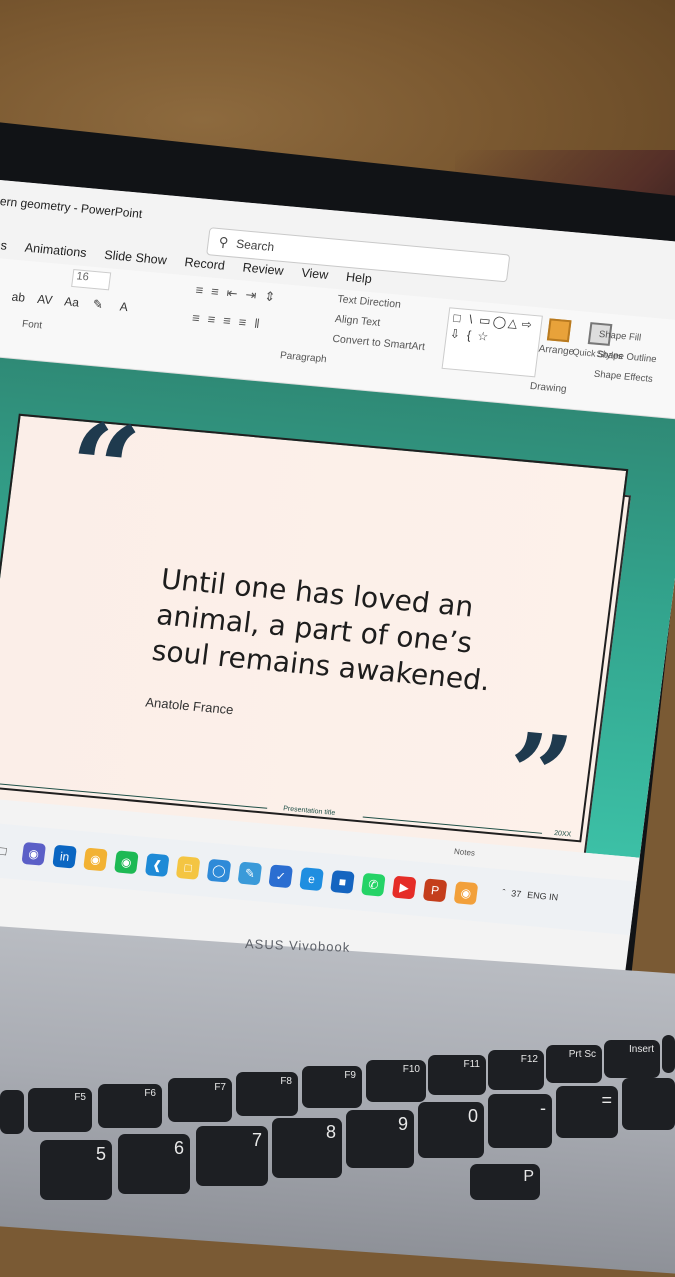  What do you see at coordinates (369, 302) in the screenshot?
I see `text-direction-button: Text Direction` at bounding box center [369, 302].